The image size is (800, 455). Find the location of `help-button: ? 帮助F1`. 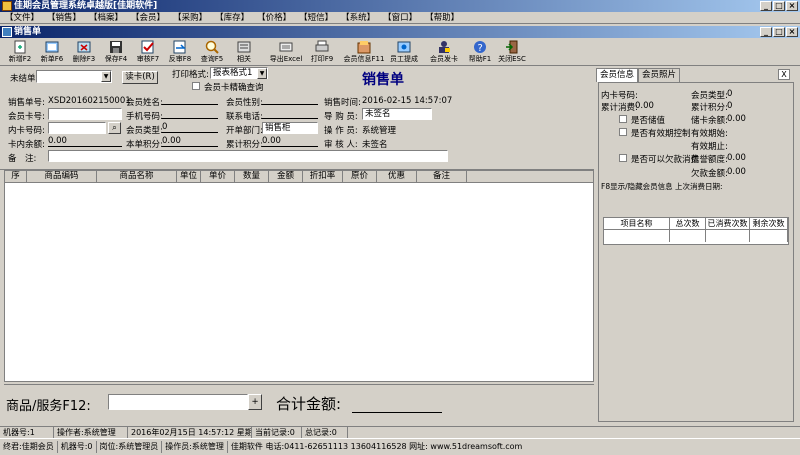

help-button: ? 帮助F1 is located at coordinates (480, 52).